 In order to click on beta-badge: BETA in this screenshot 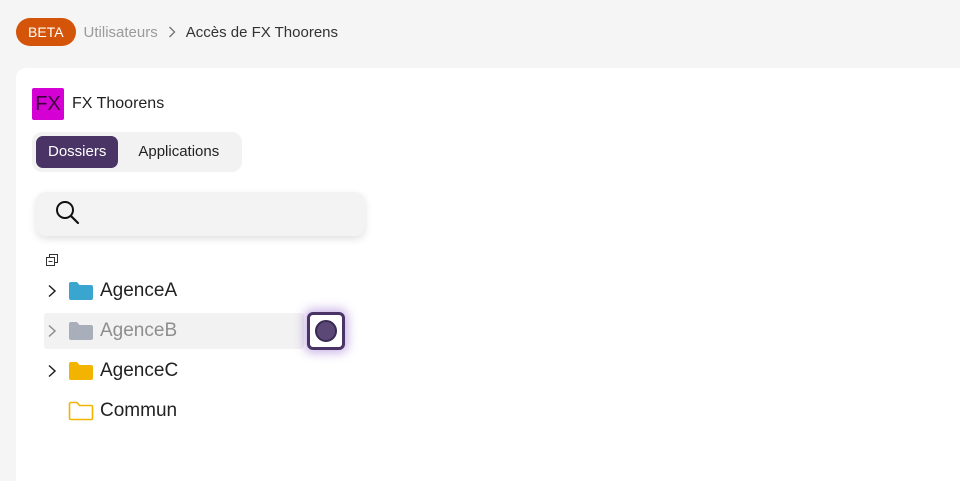, I will do `click(46, 32)`.